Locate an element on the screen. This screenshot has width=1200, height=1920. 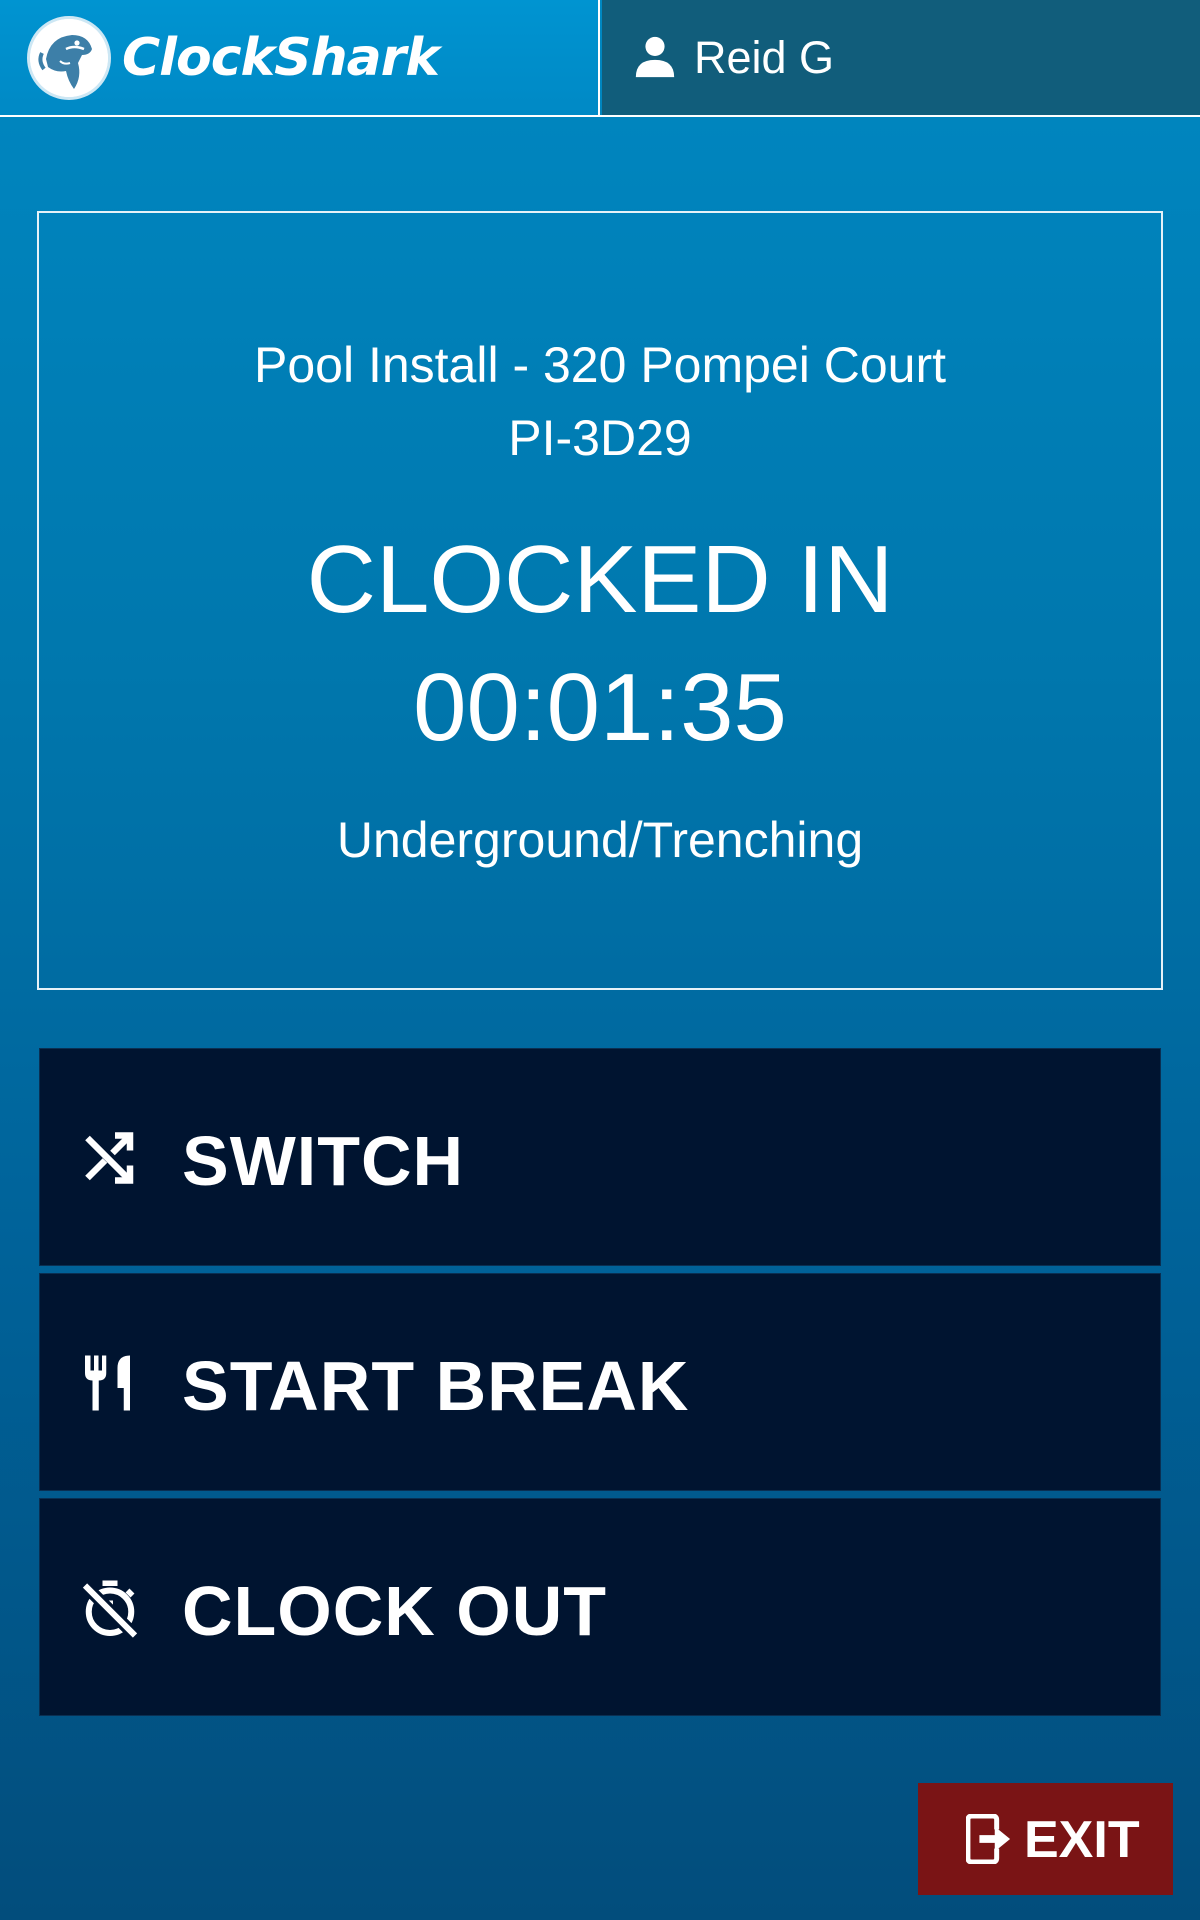
job-code: PI-3D29 is located at coordinates (600, 438).